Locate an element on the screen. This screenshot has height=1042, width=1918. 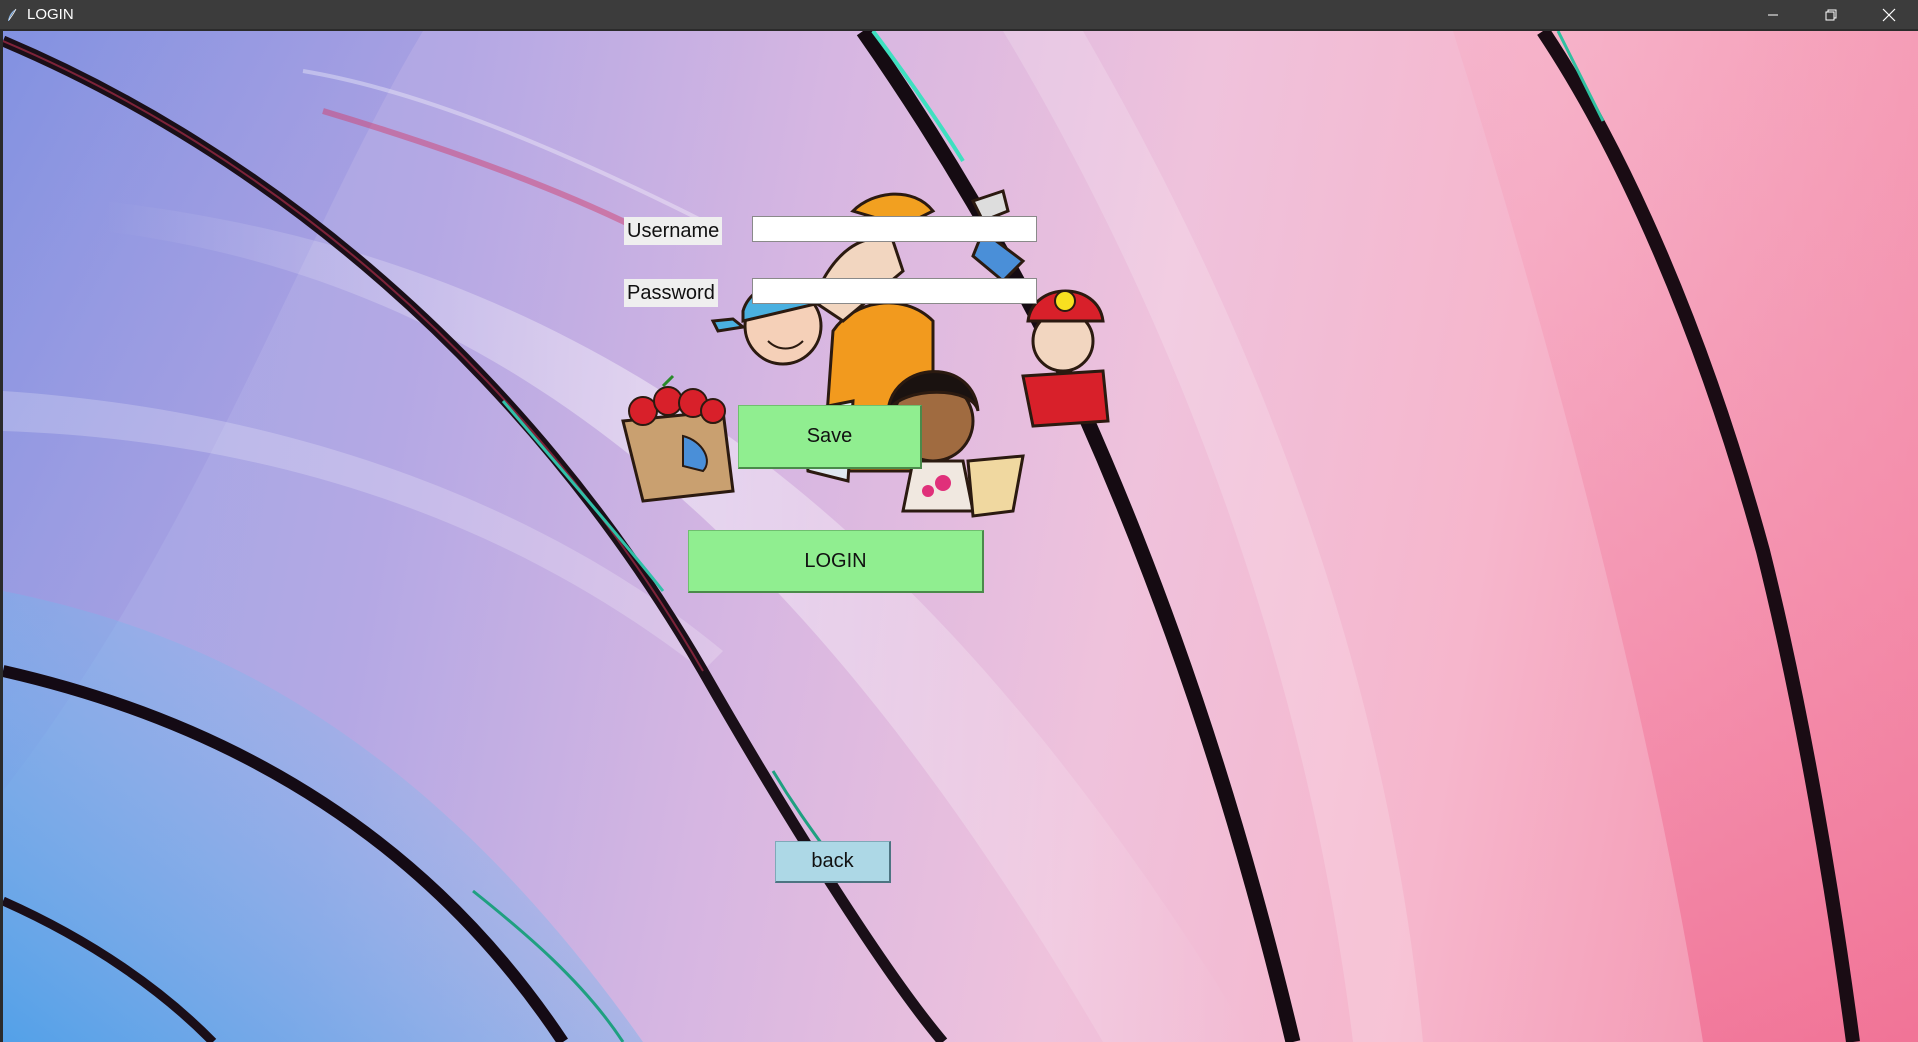
maximize-button is located at coordinates (1831, 14).